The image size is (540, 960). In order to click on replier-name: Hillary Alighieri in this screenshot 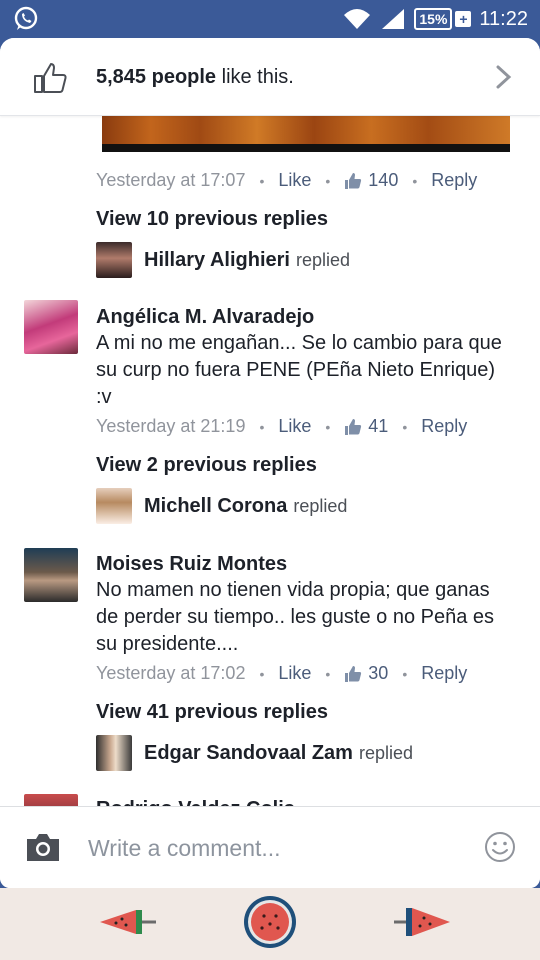, I will do `click(217, 259)`.